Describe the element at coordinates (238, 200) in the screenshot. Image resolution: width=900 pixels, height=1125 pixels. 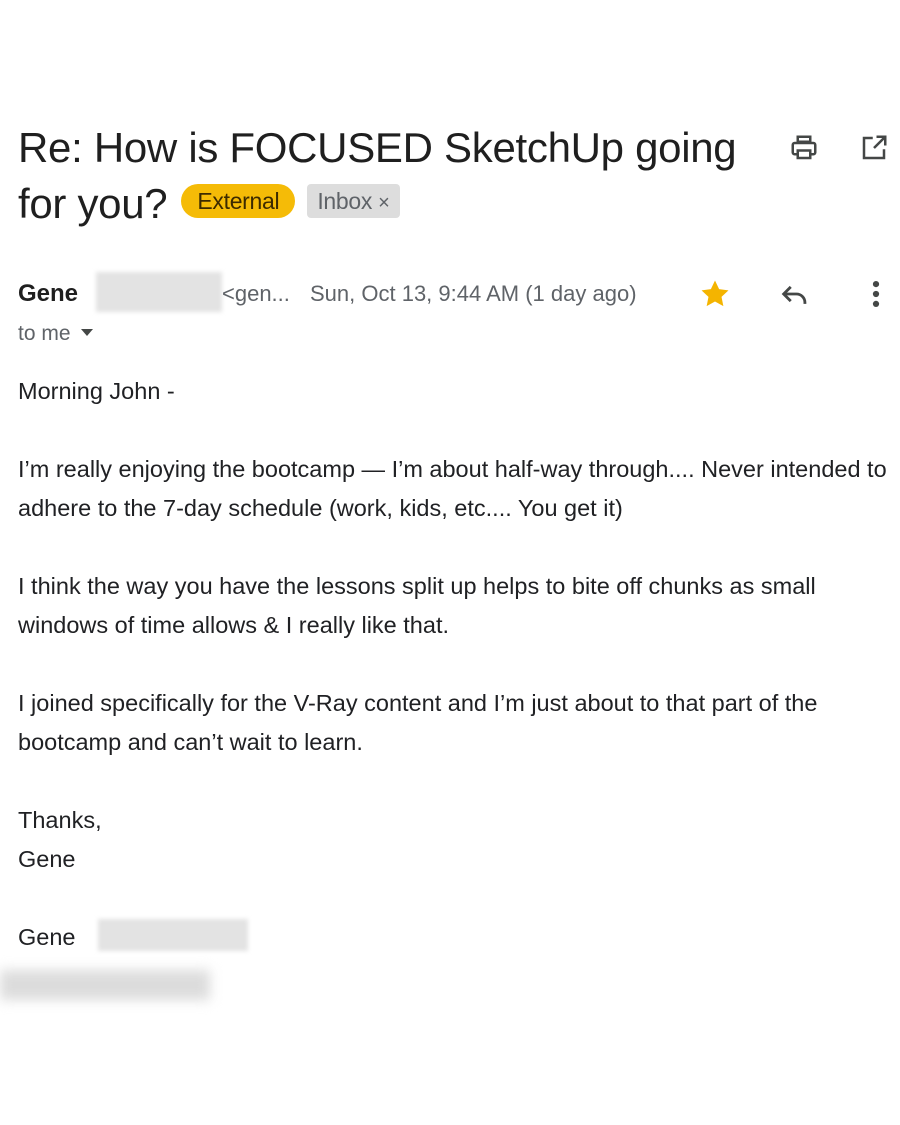
I see `external-label-chip: External` at that location.